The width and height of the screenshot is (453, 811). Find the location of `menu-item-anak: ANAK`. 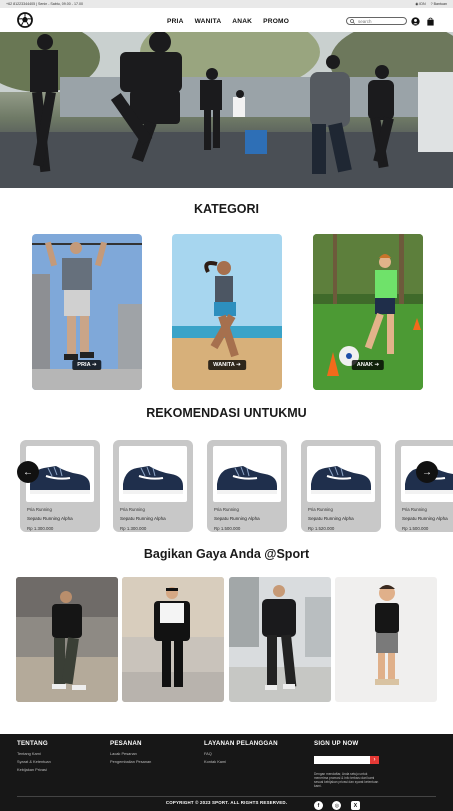

menu-item-anak: ANAK is located at coordinates (242, 21).